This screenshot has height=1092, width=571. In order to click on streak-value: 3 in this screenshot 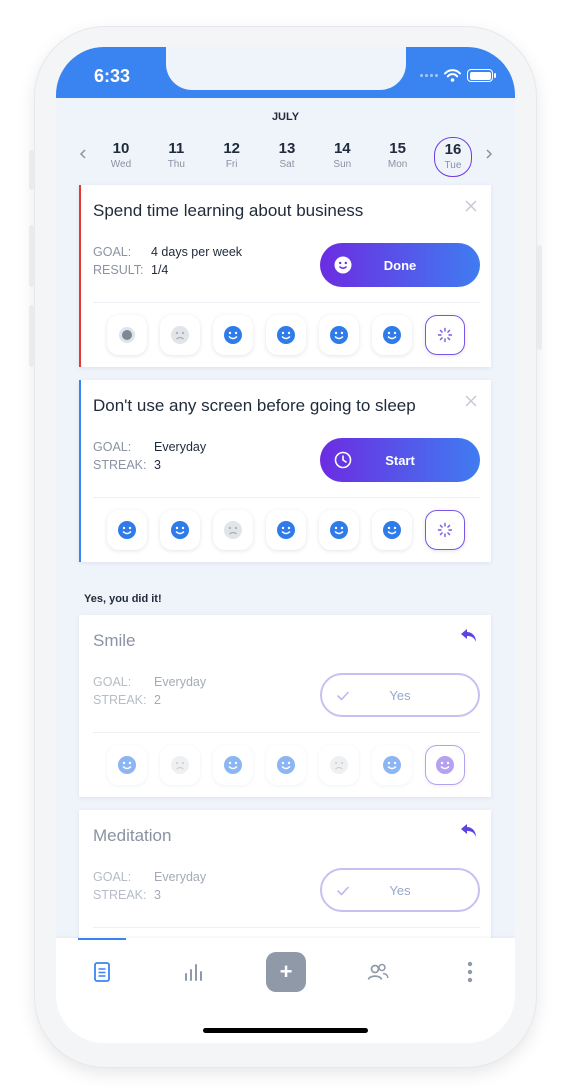, I will do `click(157, 895)`.